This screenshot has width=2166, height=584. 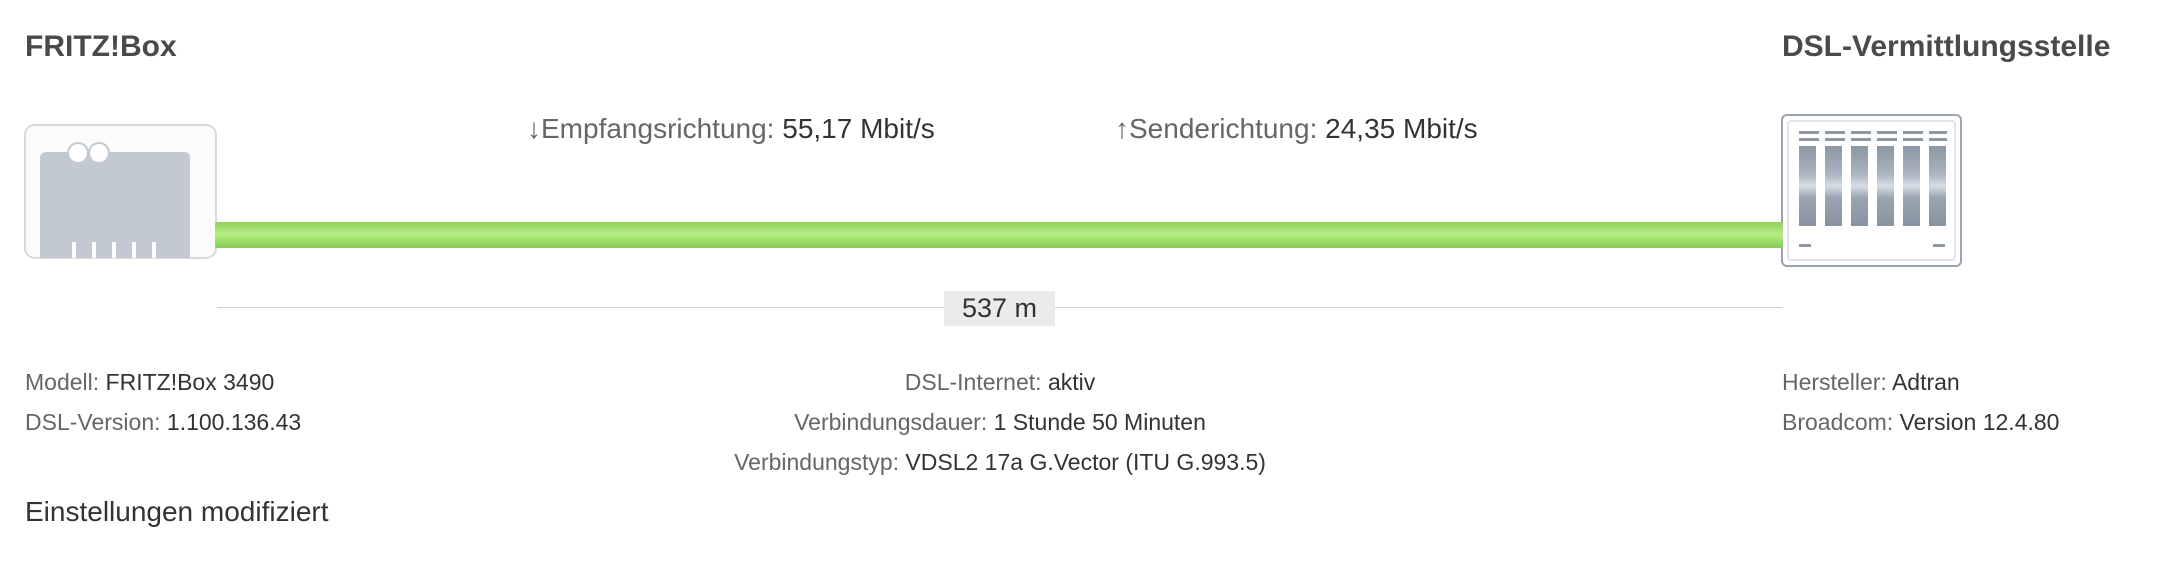 What do you see at coordinates (234, 422) in the screenshot?
I see `dsl-version-value: 1.100.136.43` at bounding box center [234, 422].